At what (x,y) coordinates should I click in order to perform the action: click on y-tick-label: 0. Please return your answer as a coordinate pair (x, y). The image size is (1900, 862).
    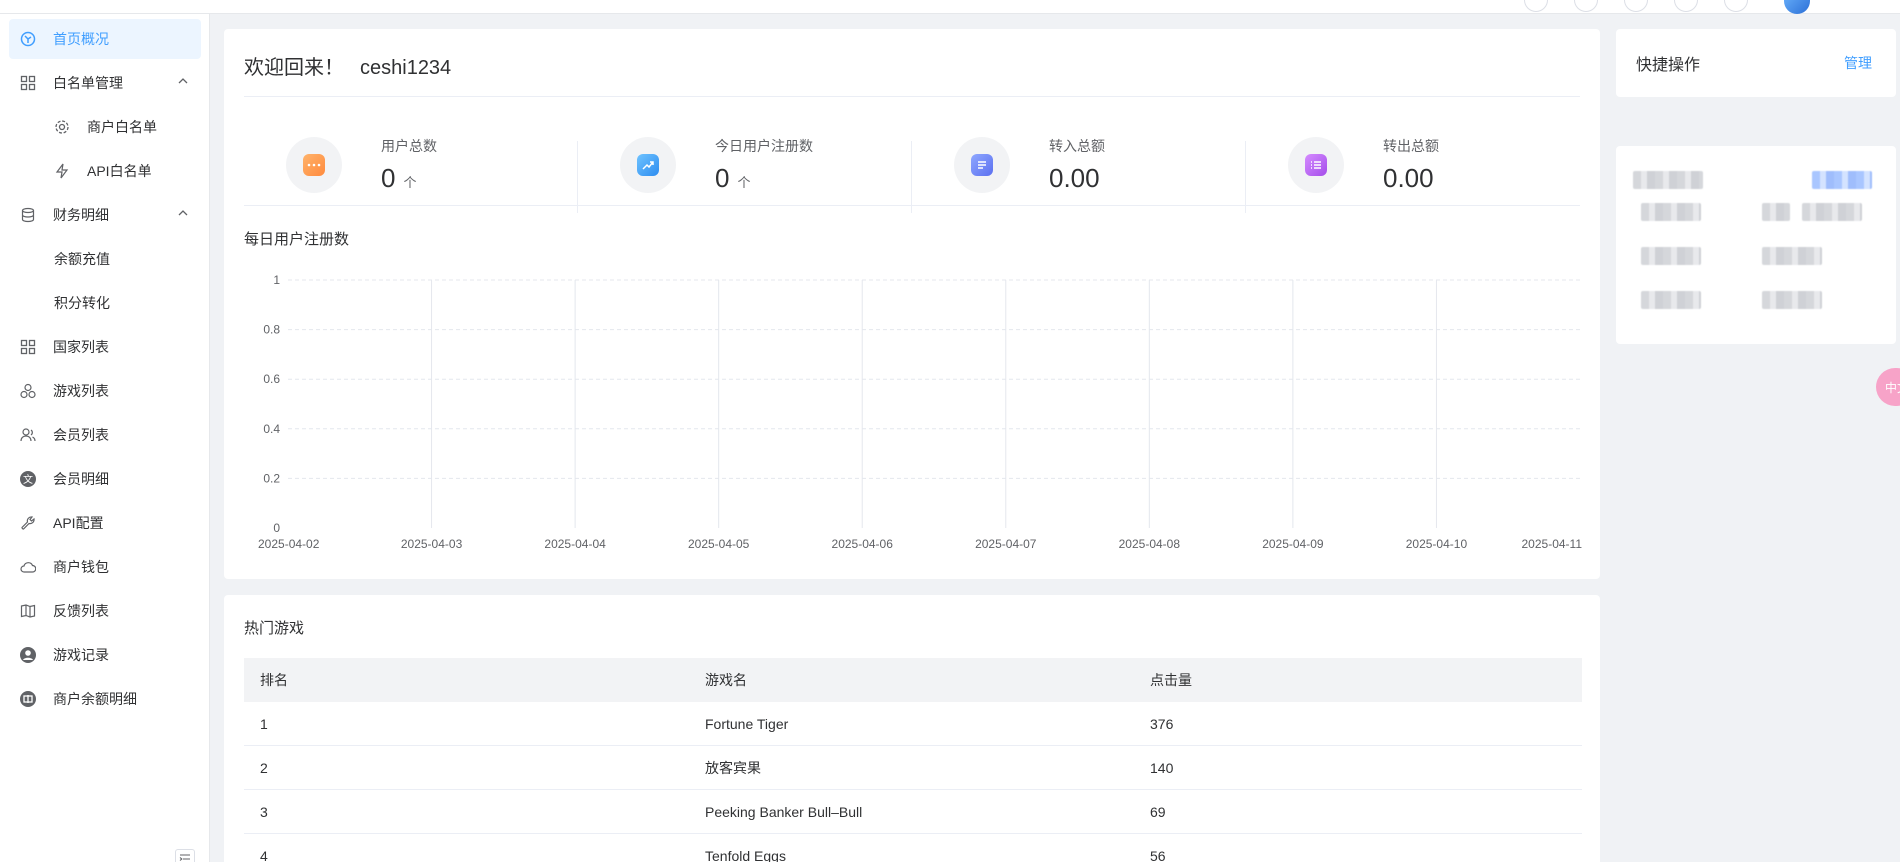
    Looking at the image, I should click on (276, 528).